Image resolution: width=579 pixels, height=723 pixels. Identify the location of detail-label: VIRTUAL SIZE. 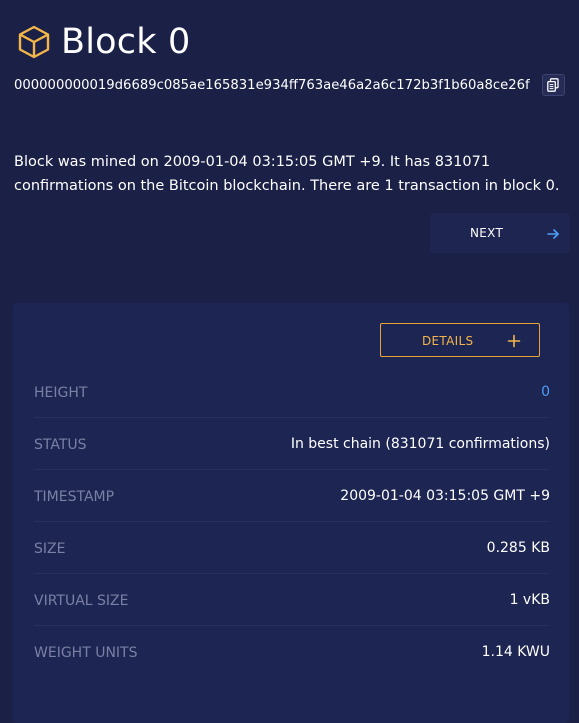
(81, 601).